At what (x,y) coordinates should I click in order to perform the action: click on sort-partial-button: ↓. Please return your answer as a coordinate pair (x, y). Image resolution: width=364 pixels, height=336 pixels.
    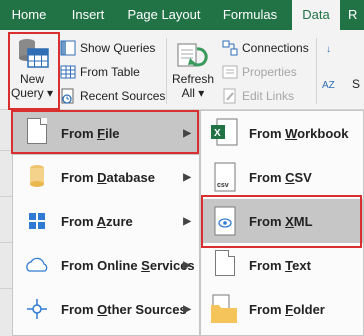
    Looking at the image, I should click on (334, 48).